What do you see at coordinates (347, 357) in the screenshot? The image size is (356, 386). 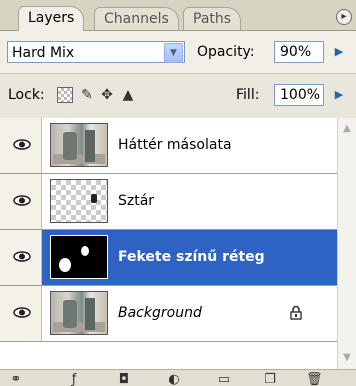 I see `scroll-down-icon: ▼` at bounding box center [347, 357].